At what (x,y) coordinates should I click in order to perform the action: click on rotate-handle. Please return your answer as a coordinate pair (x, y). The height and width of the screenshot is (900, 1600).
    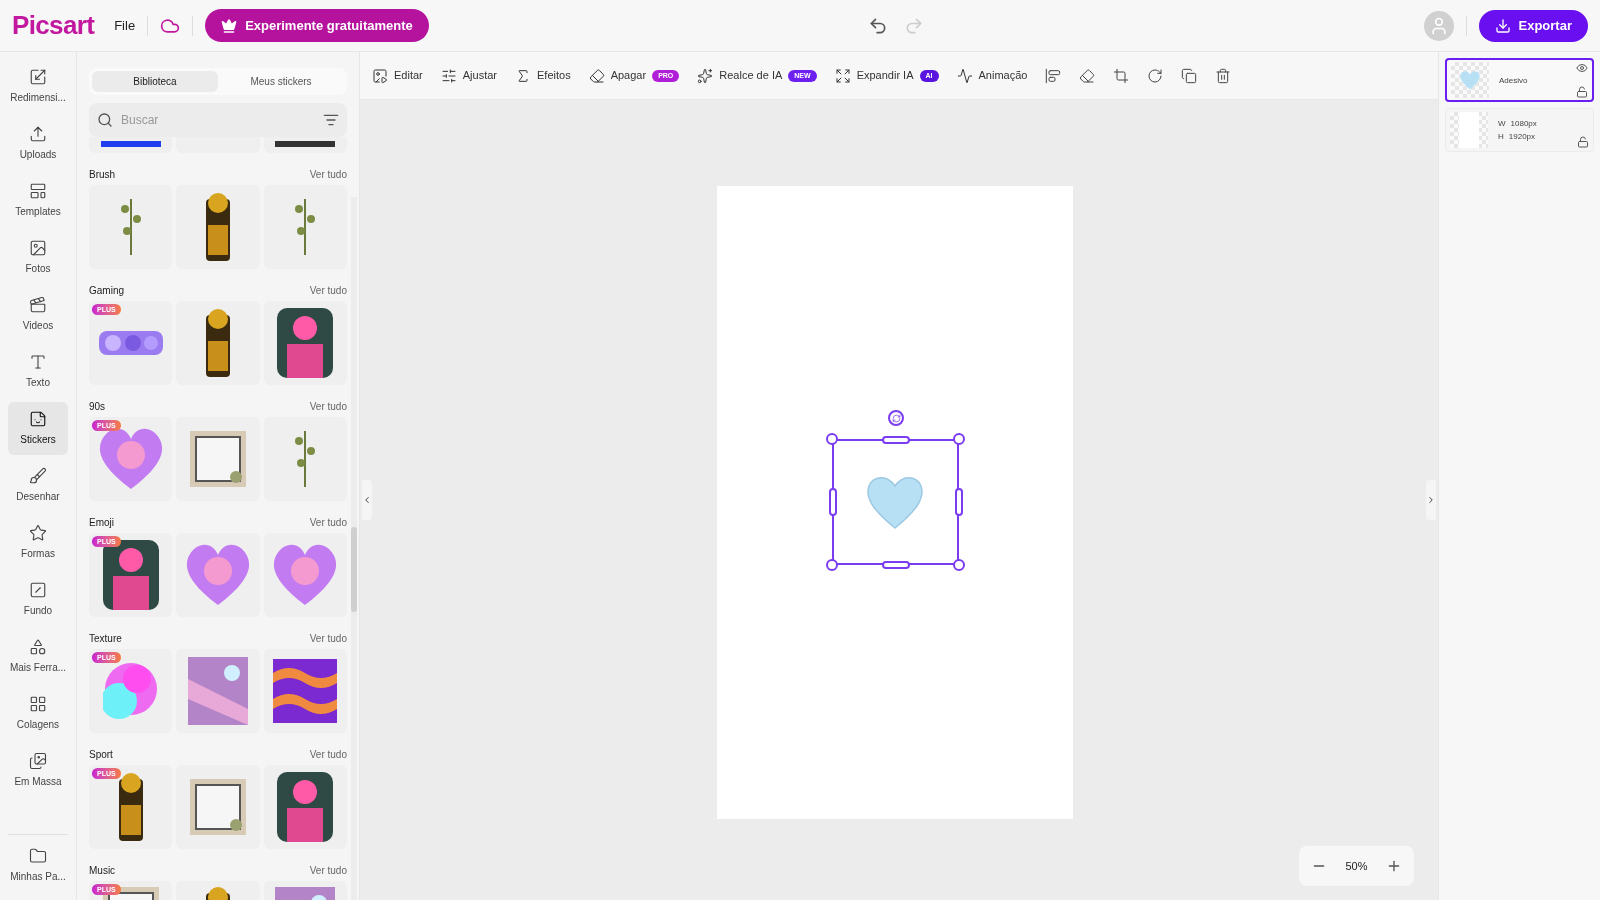
    Looking at the image, I should click on (896, 418).